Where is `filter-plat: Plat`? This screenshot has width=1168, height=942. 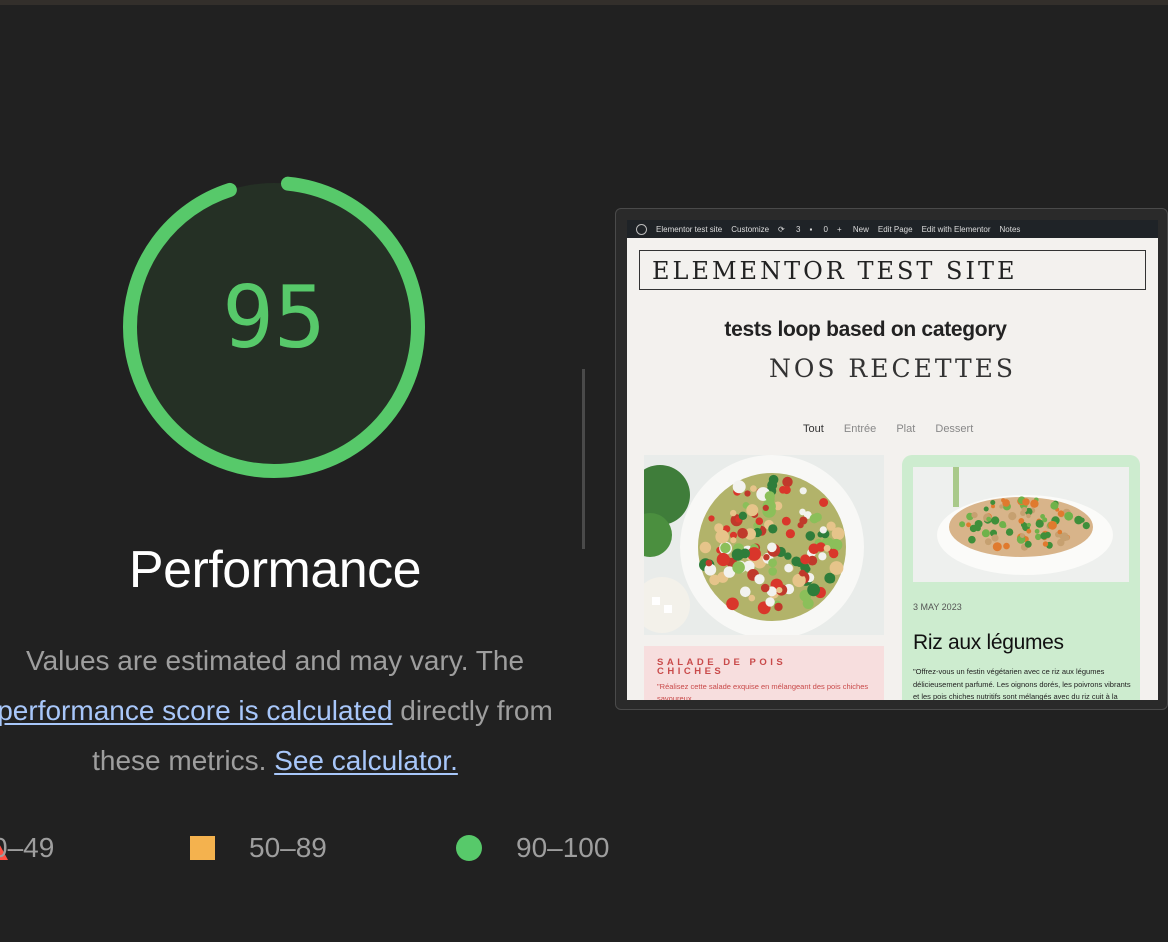 filter-plat: Plat is located at coordinates (906, 429).